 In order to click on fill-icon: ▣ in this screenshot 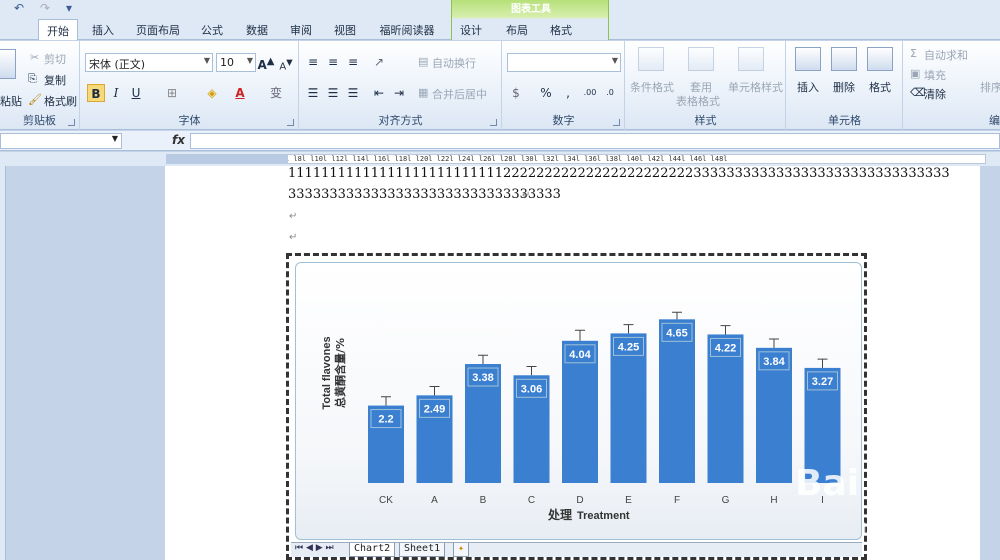, I will do `click(915, 73)`.